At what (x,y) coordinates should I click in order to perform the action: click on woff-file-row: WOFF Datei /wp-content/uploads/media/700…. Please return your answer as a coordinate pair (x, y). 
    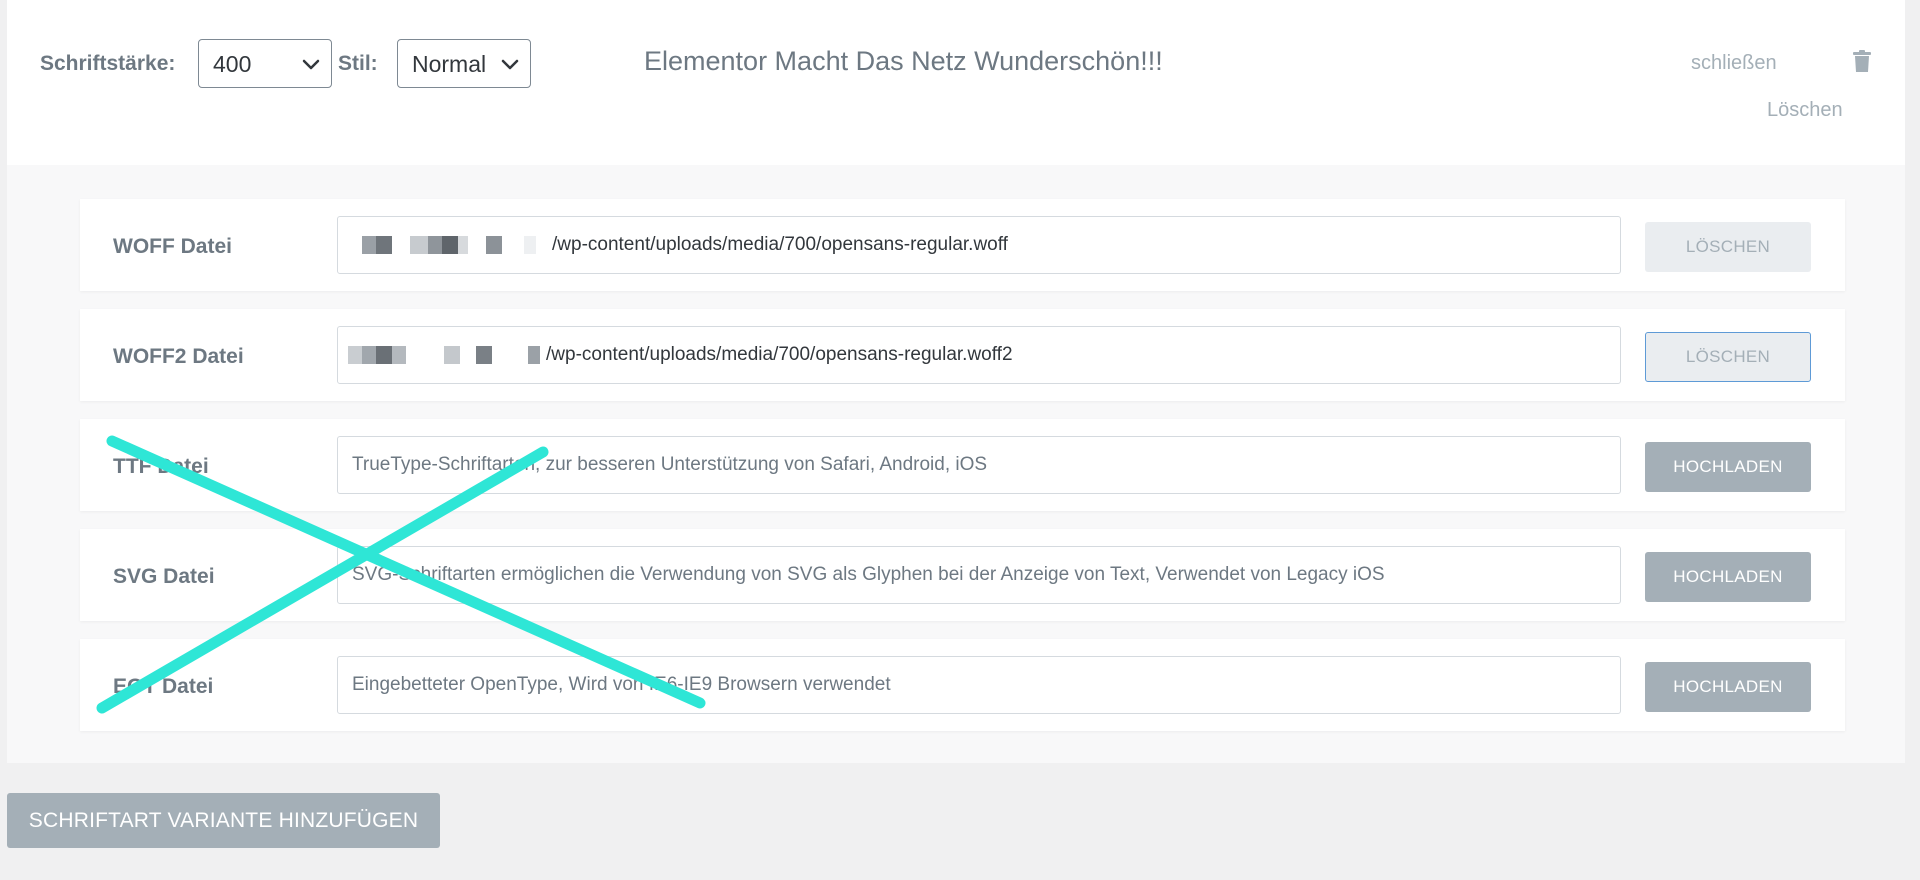
    Looking at the image, I should click on (962, 245).